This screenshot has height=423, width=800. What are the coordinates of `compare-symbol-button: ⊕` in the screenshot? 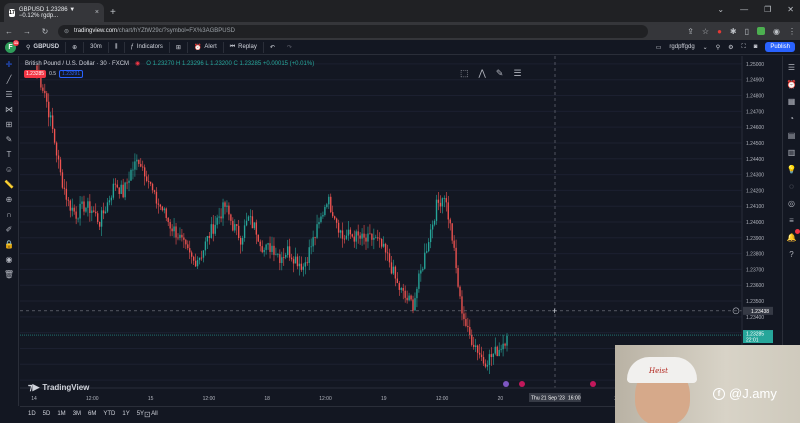 It's located at (75, 47).